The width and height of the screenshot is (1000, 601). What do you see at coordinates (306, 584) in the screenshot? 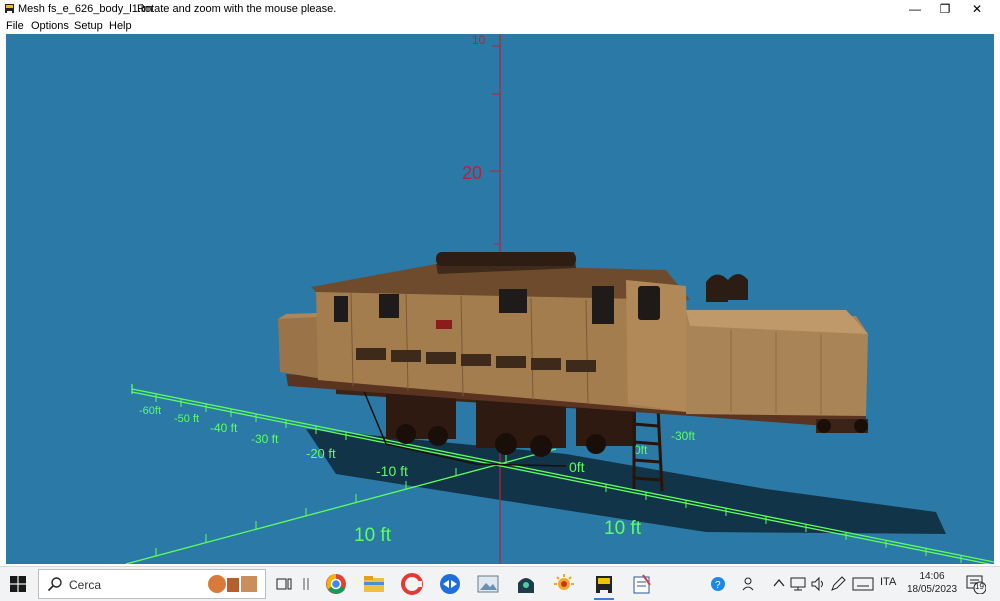
I see `pinned-divider-icon` at bounding box center [306, 584].